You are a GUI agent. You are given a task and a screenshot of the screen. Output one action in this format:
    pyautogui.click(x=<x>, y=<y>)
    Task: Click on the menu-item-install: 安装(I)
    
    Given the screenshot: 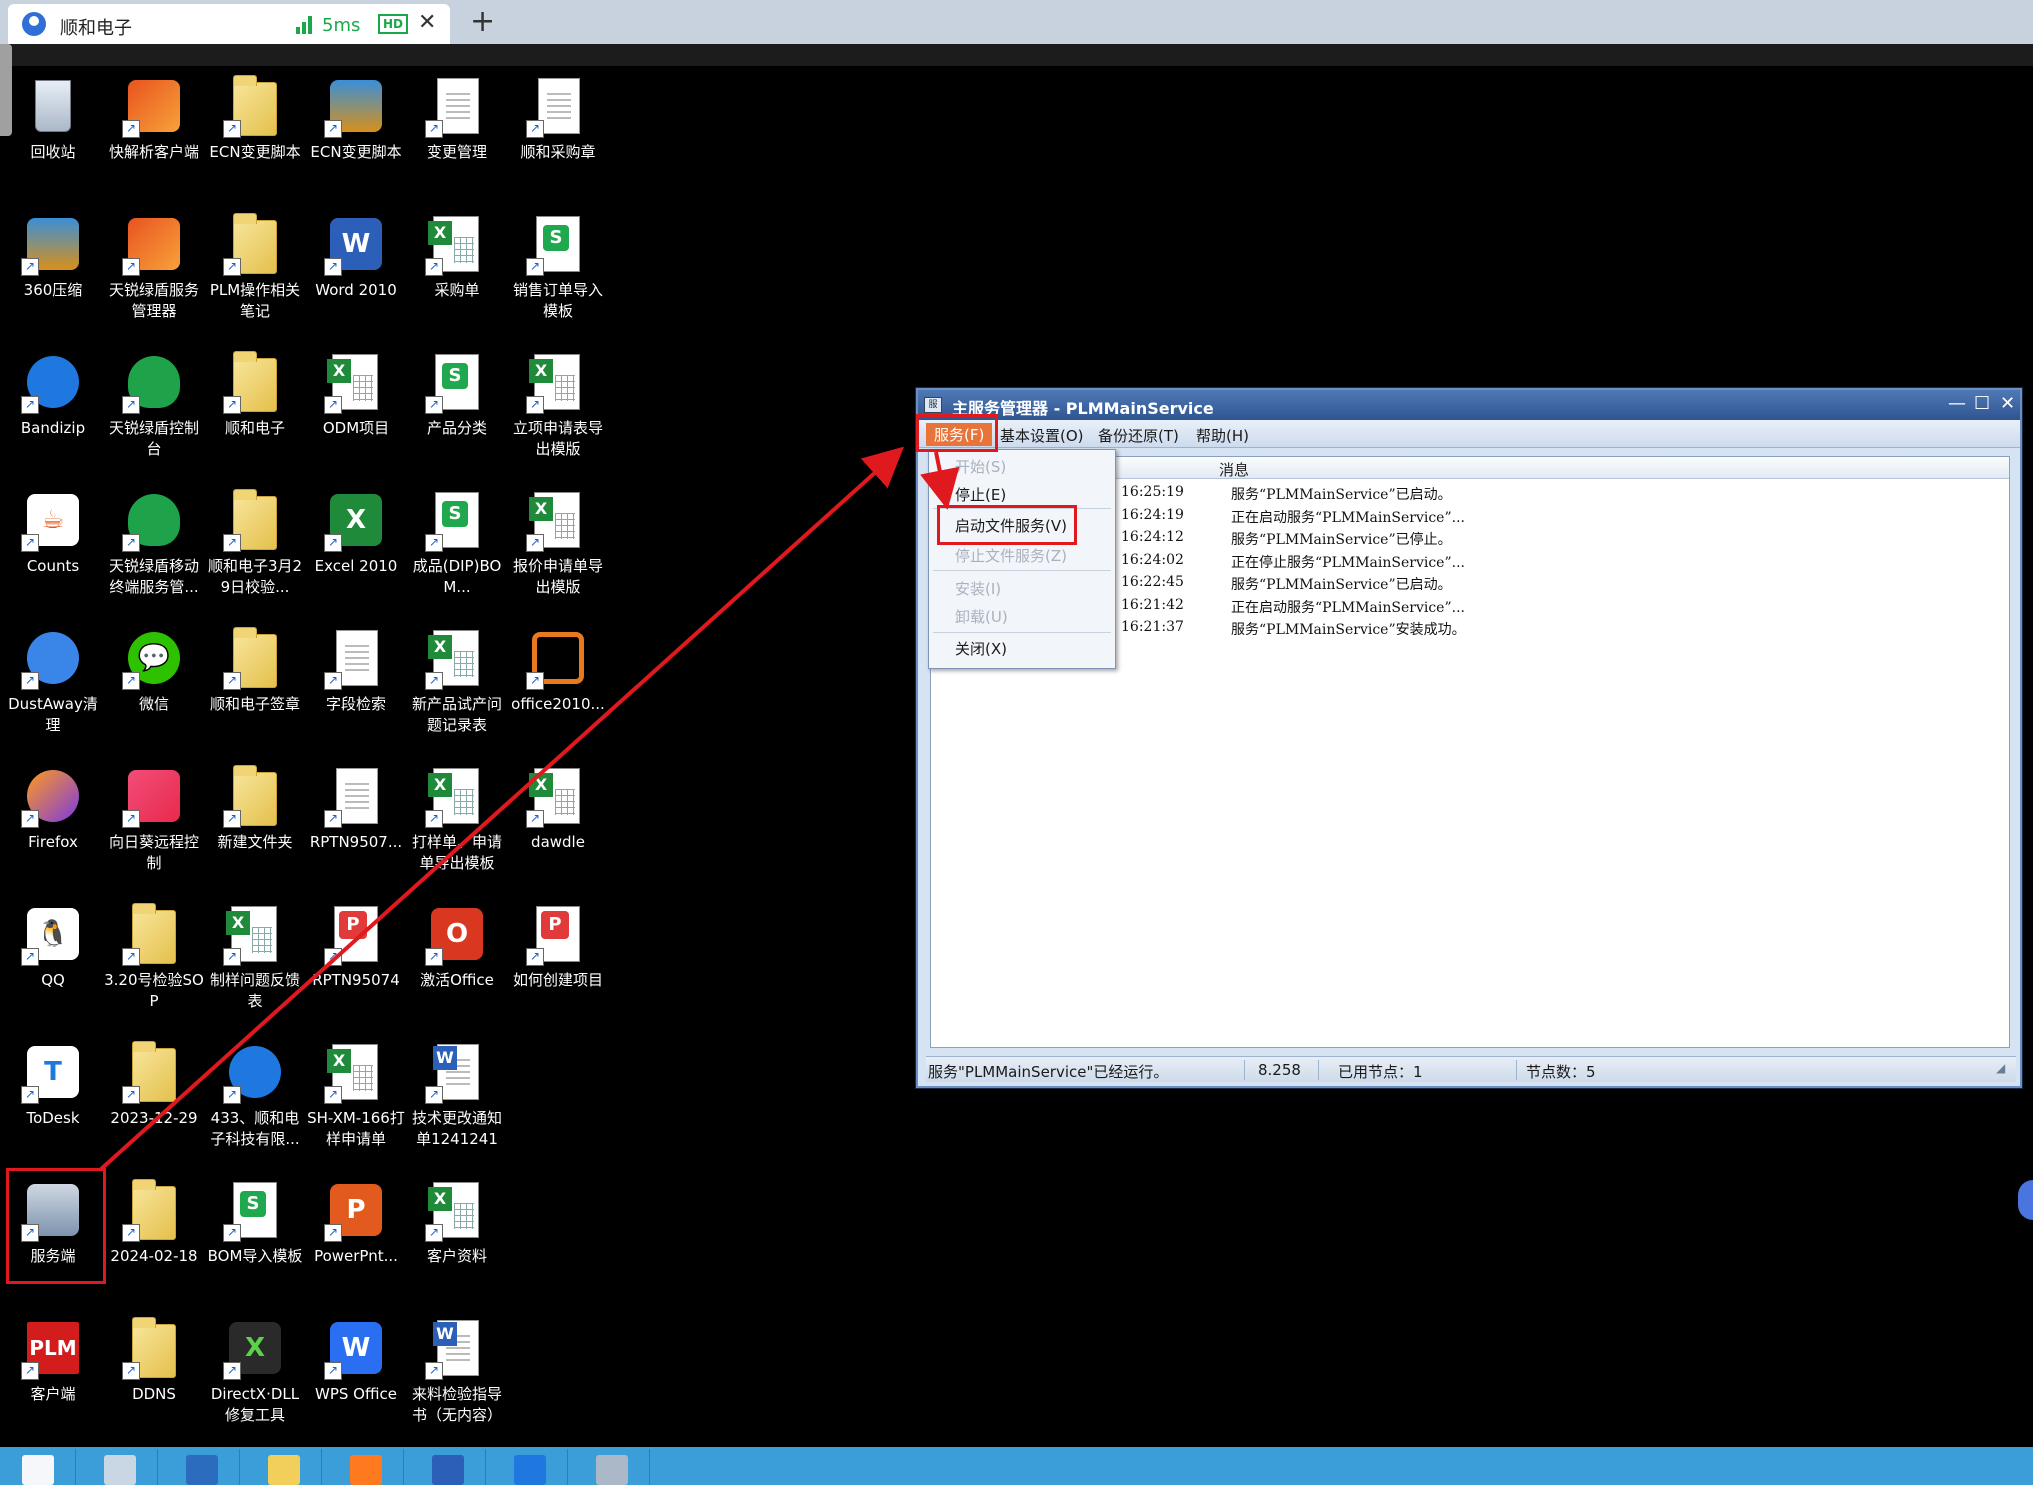 What is the action you would take?
    pyautogui.click(x=978, y=588)
    